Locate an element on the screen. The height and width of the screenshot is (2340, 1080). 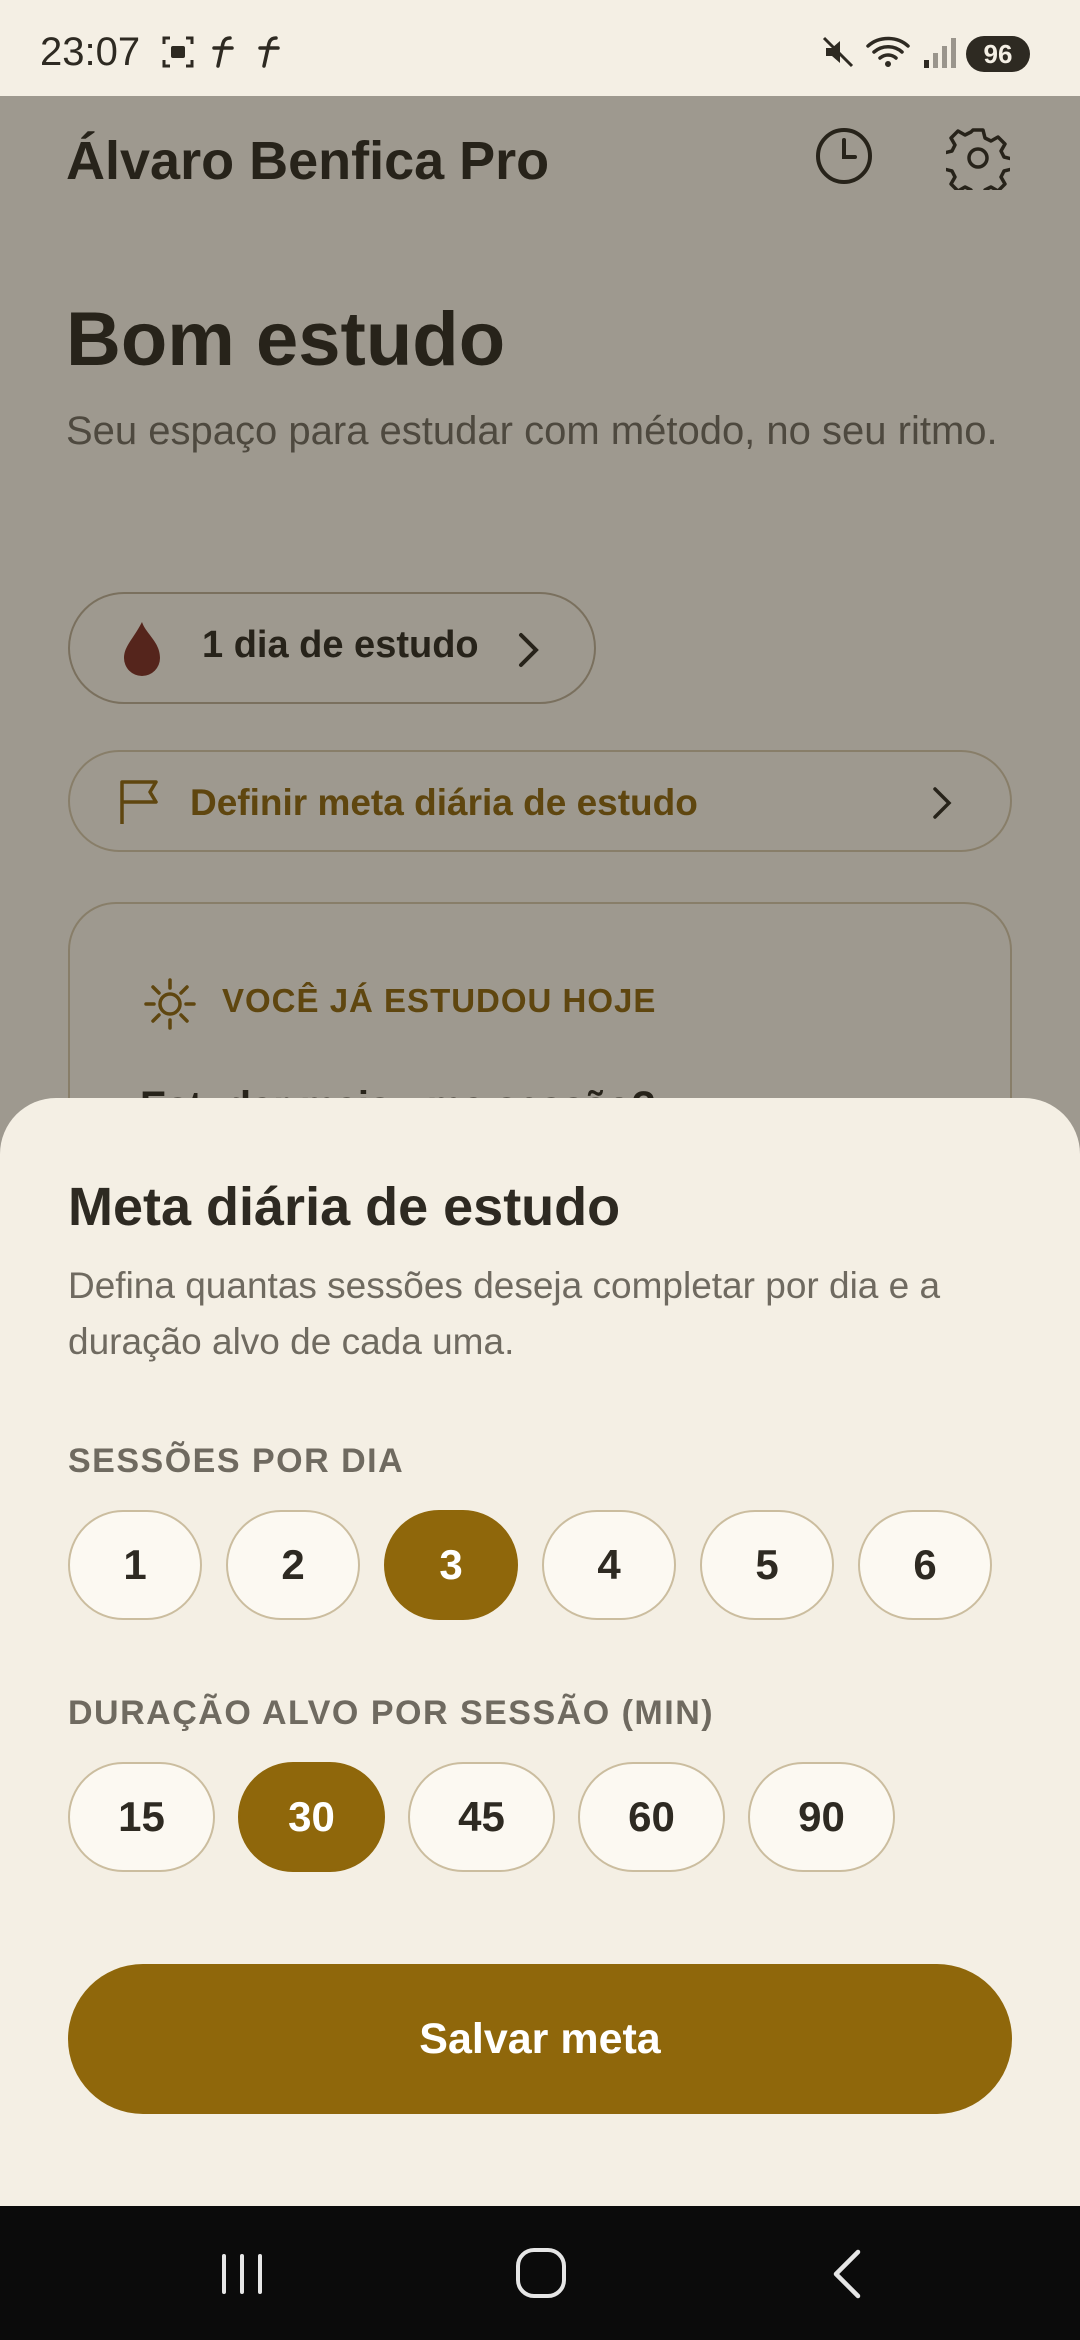
duration-per-session-label: DURAÇÃO ALVO POR SESSÃO (MIN) is located at coordinates (391, 1713).